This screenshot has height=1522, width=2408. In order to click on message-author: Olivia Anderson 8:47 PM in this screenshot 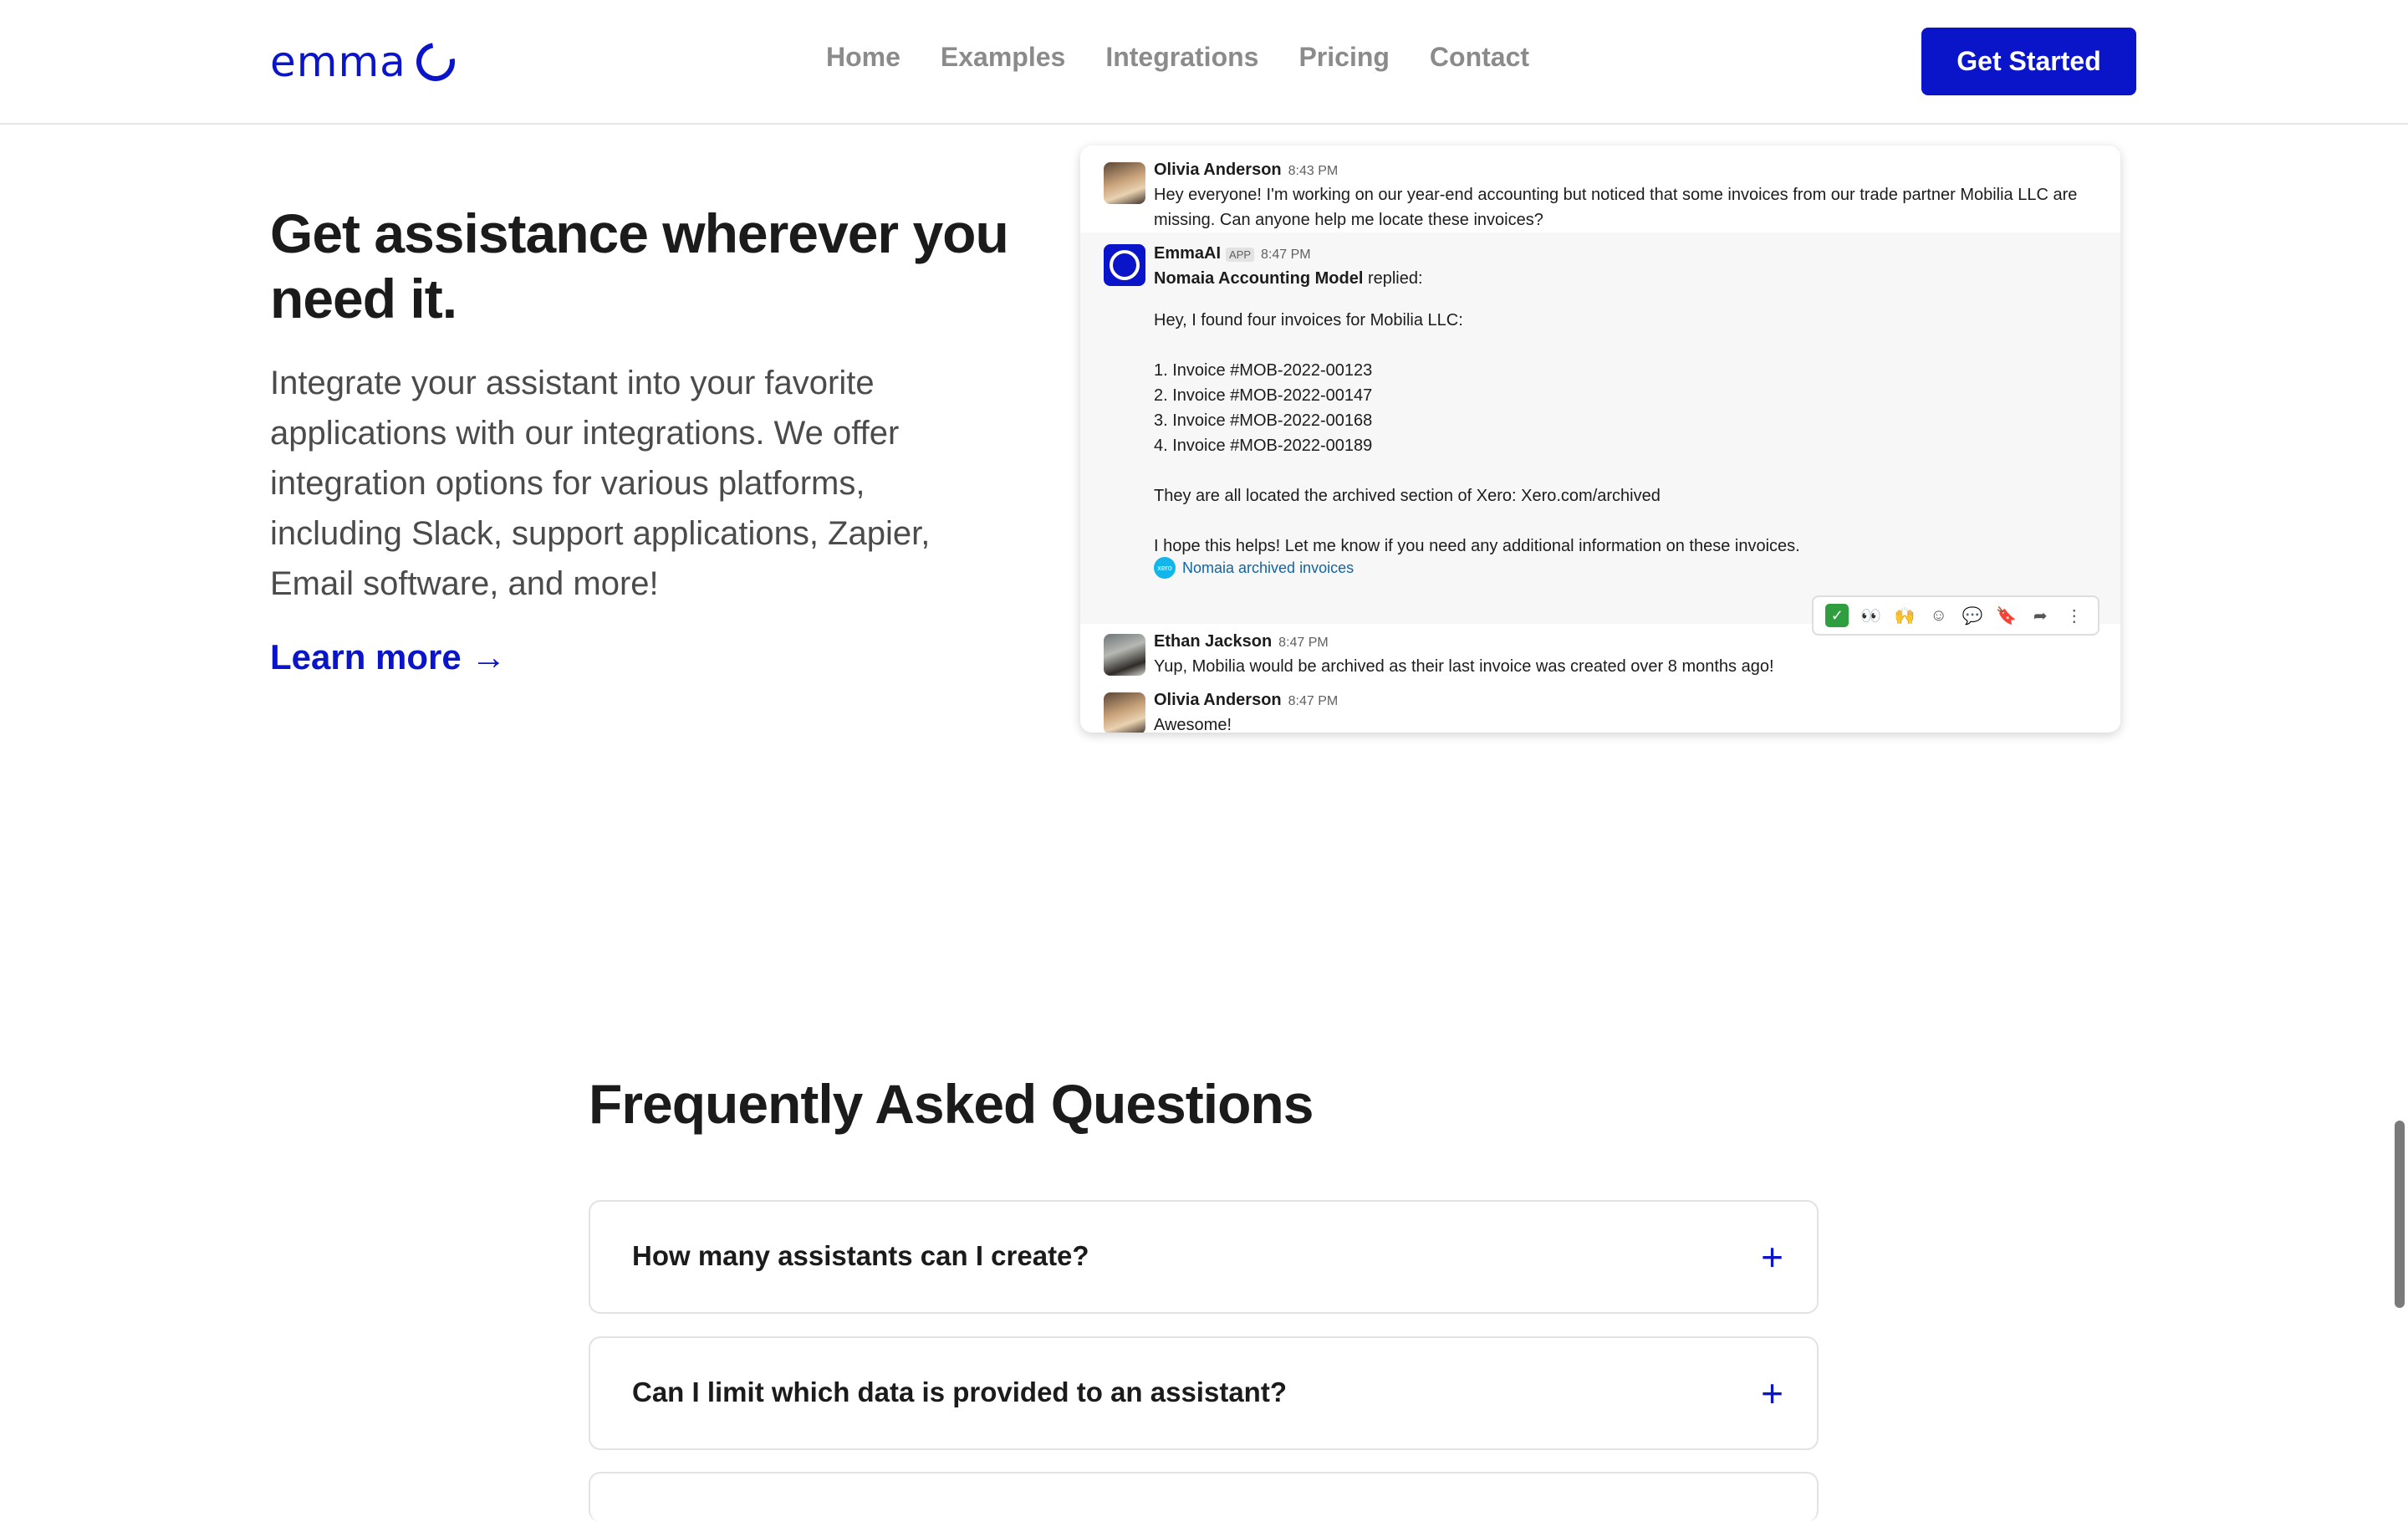, I will do `click(1246, 701)`.